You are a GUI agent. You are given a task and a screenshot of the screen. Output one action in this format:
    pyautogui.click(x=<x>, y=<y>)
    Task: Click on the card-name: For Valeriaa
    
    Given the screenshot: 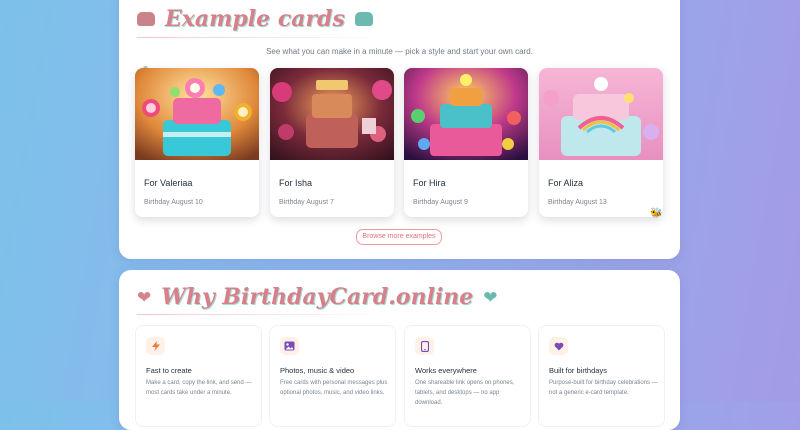 What is the action you would take?
    pyautogui.click(x=168, y=183)
    